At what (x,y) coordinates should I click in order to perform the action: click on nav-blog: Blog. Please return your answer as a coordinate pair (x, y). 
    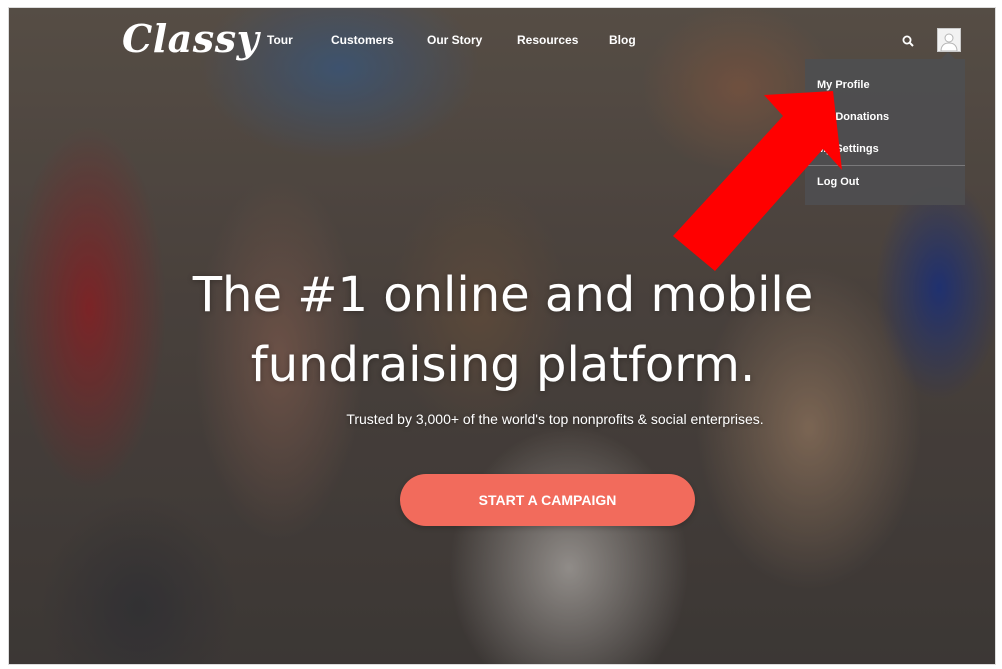
    Looking at the image, I should click on (622, 40).